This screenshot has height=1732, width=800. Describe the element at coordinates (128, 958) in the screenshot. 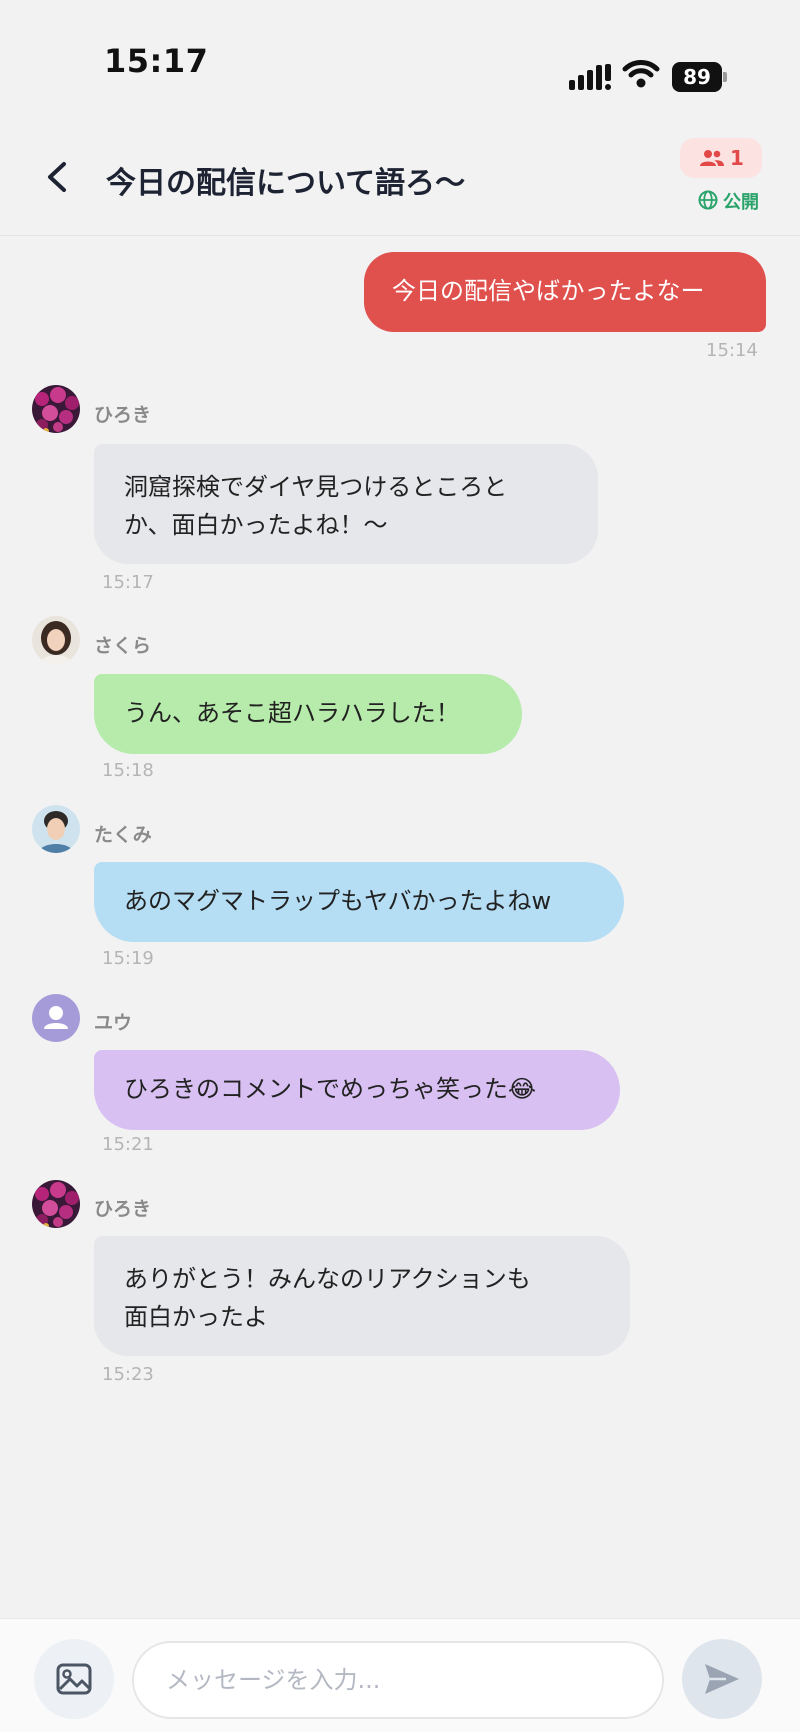

I see `message-timestamp: 15:19` at that location.